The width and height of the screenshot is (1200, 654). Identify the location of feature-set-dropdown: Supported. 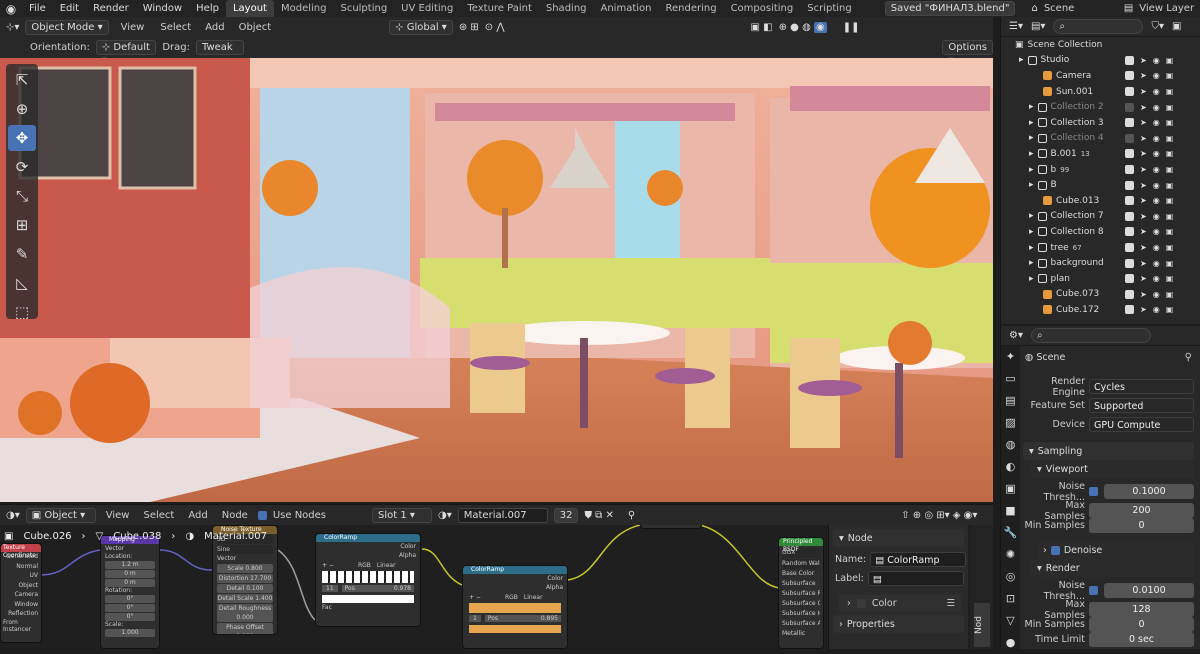
(1141, 405).